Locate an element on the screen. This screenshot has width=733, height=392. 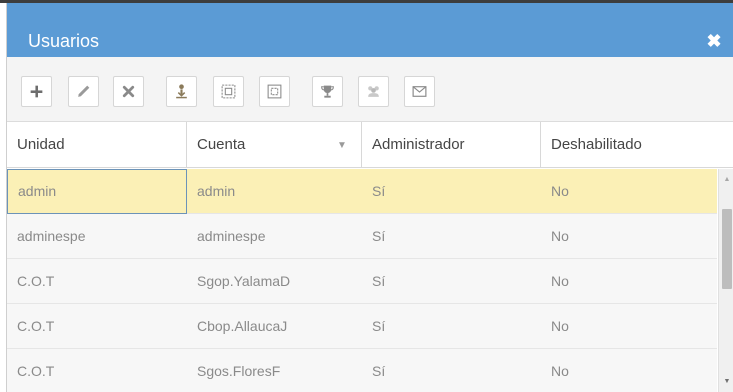
cell-cuenta: admin is located at coordinates (274, 191).